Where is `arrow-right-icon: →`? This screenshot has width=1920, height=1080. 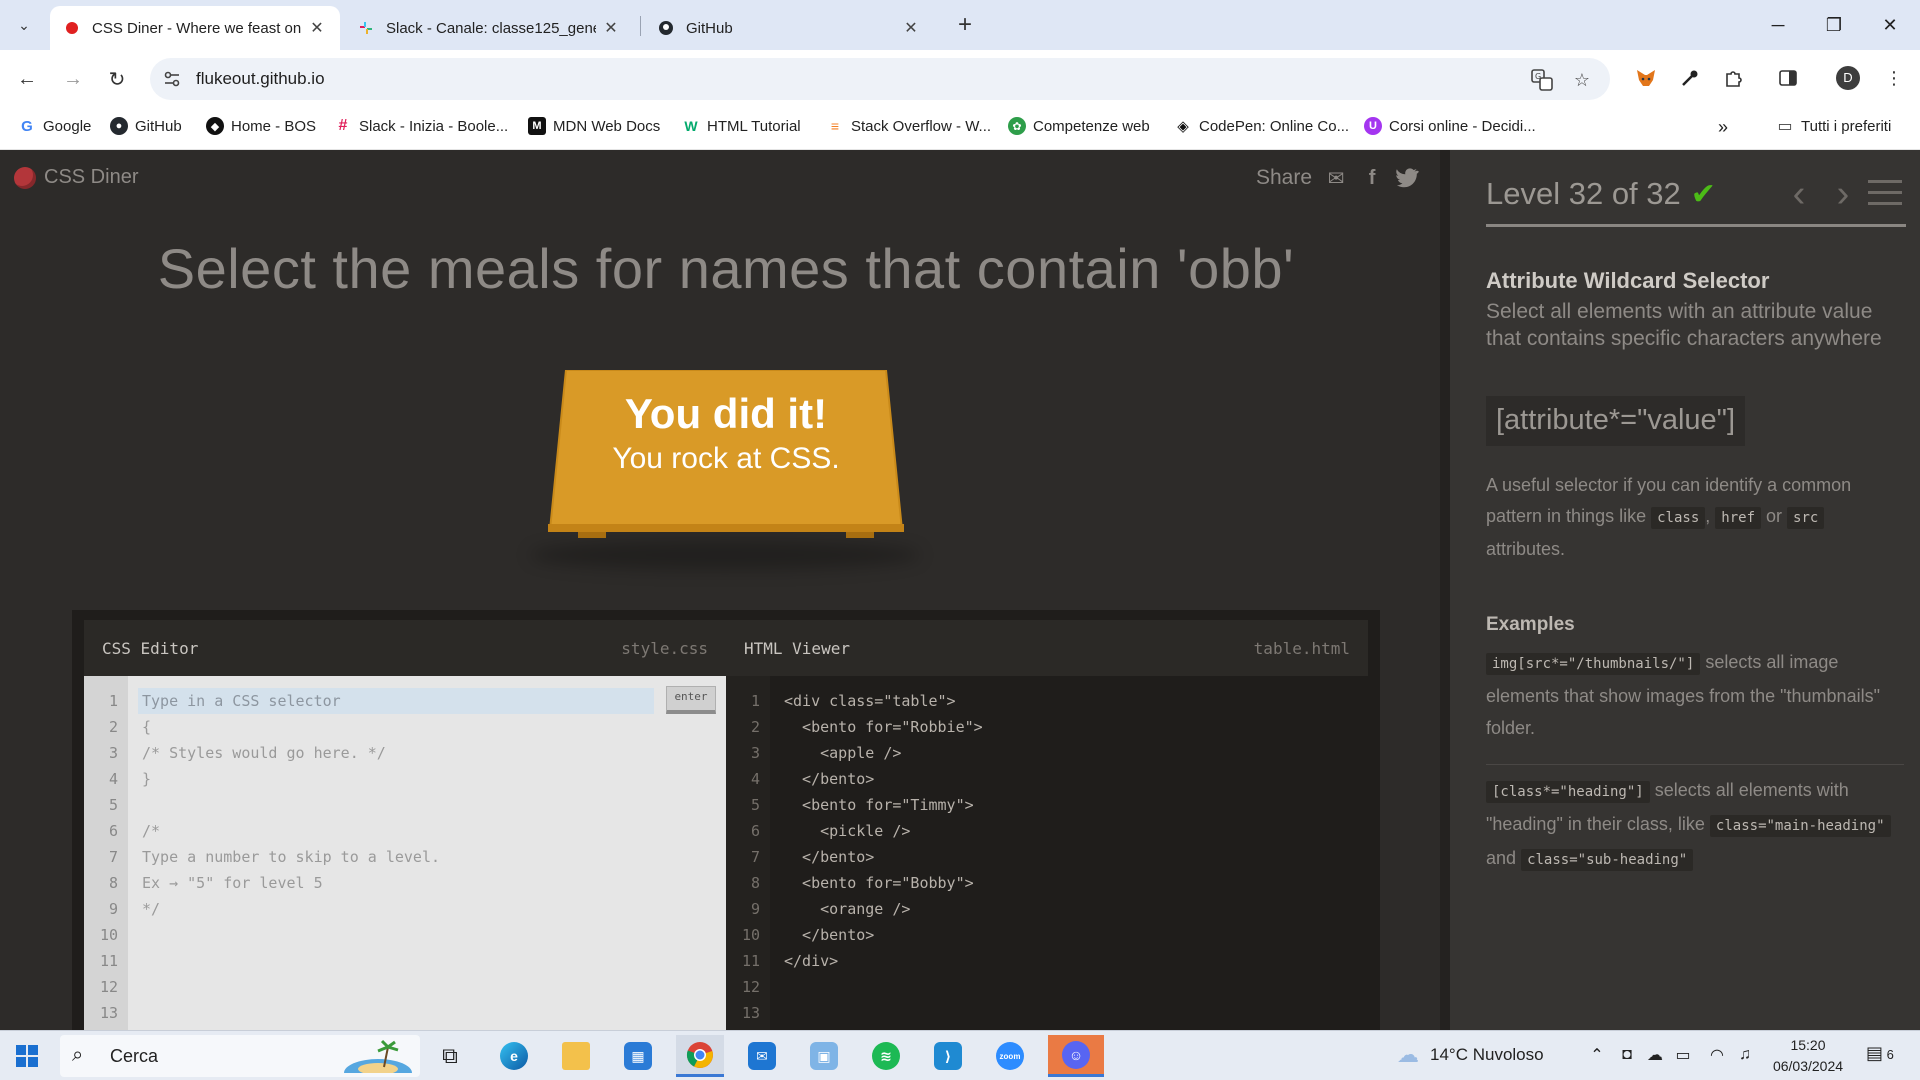
arrow-right-icon: → is located at coordinates (73, 78).